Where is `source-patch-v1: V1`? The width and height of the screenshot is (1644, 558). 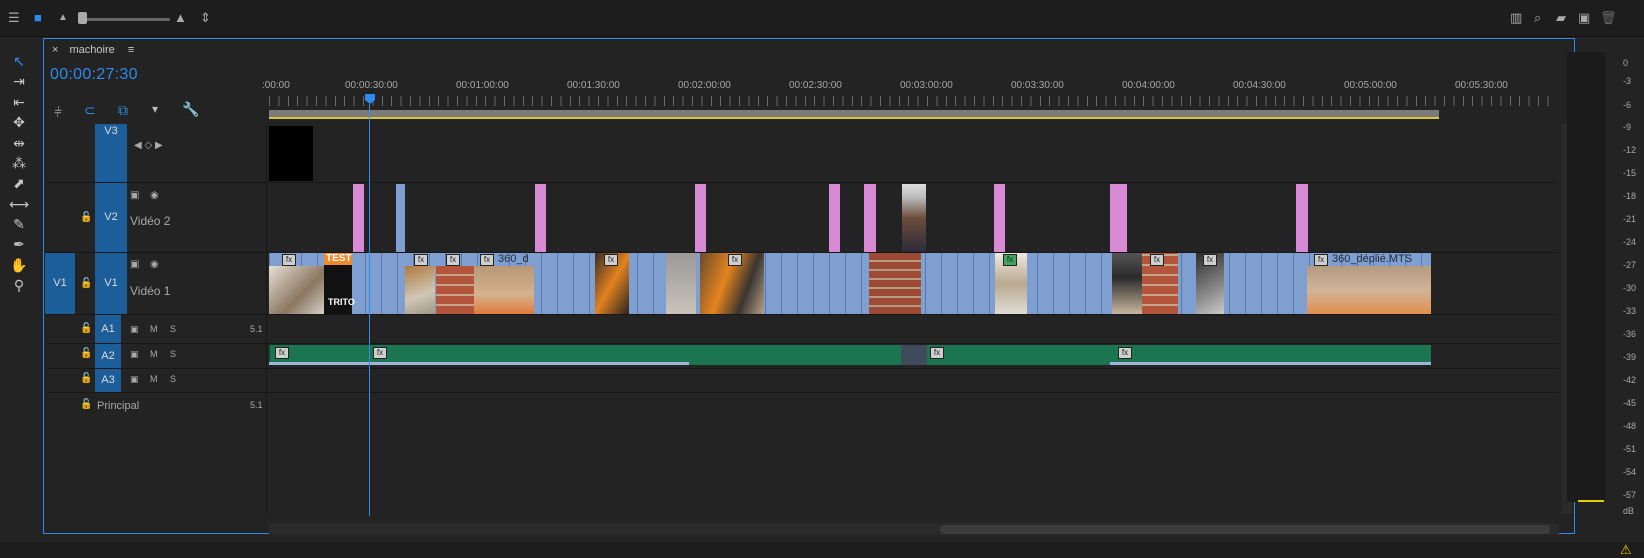 source-patch-v1: V1 is located at coordinates (60, 283).